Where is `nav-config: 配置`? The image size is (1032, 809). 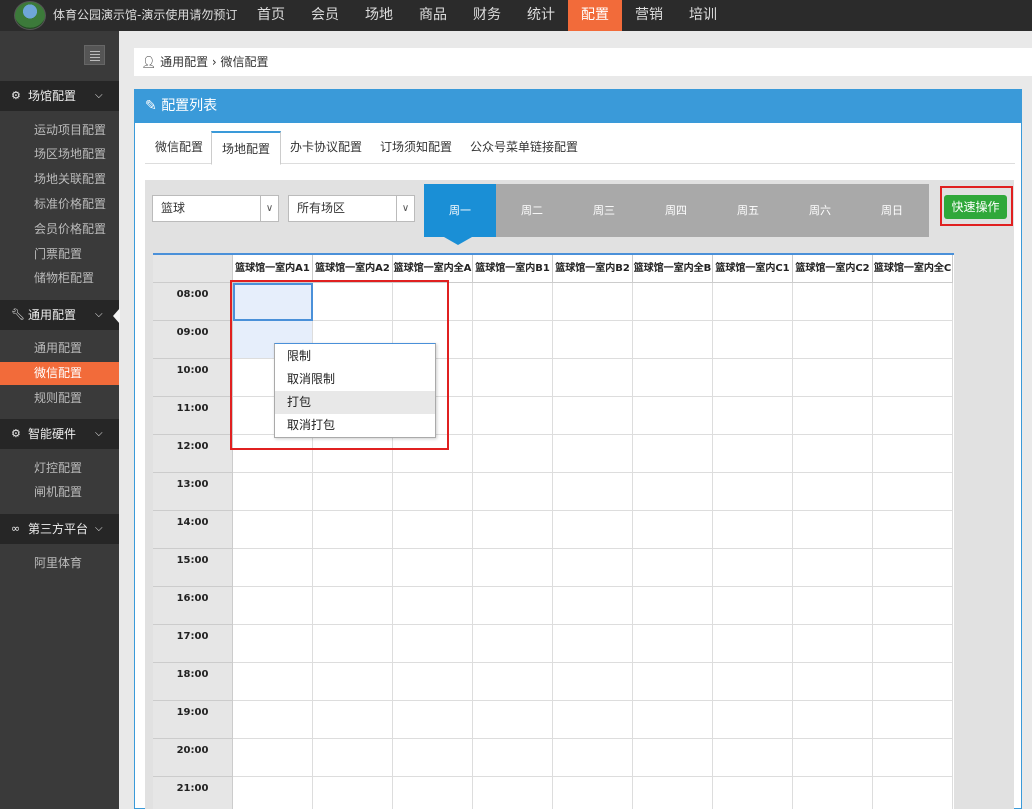
nav-config: 配置 is located at coordinates (595, 15).